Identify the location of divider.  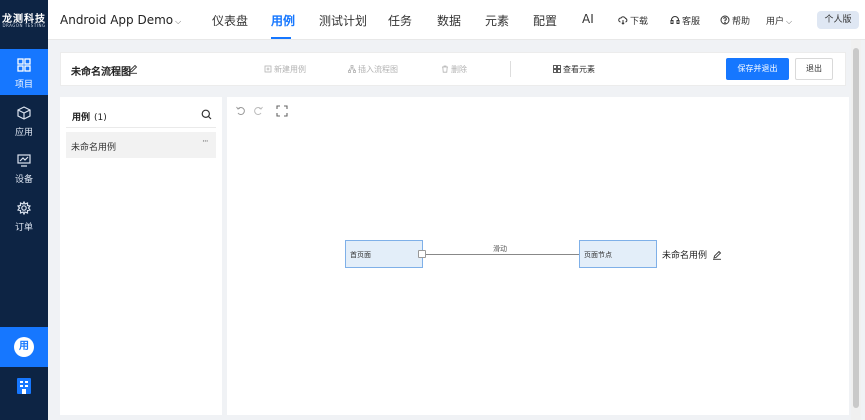
(141, 127).